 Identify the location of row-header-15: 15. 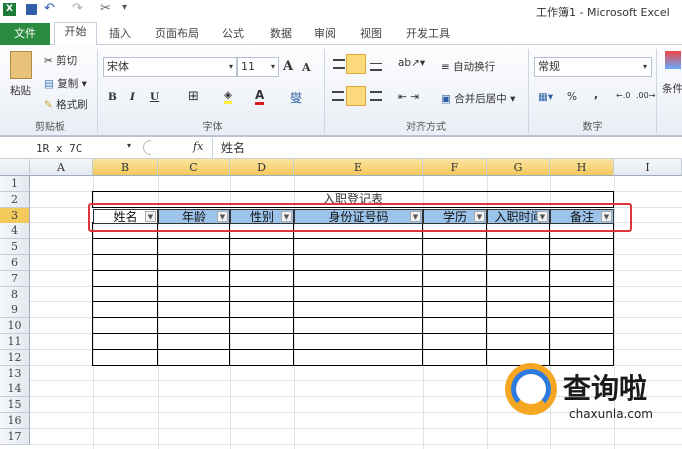
(15, 405).